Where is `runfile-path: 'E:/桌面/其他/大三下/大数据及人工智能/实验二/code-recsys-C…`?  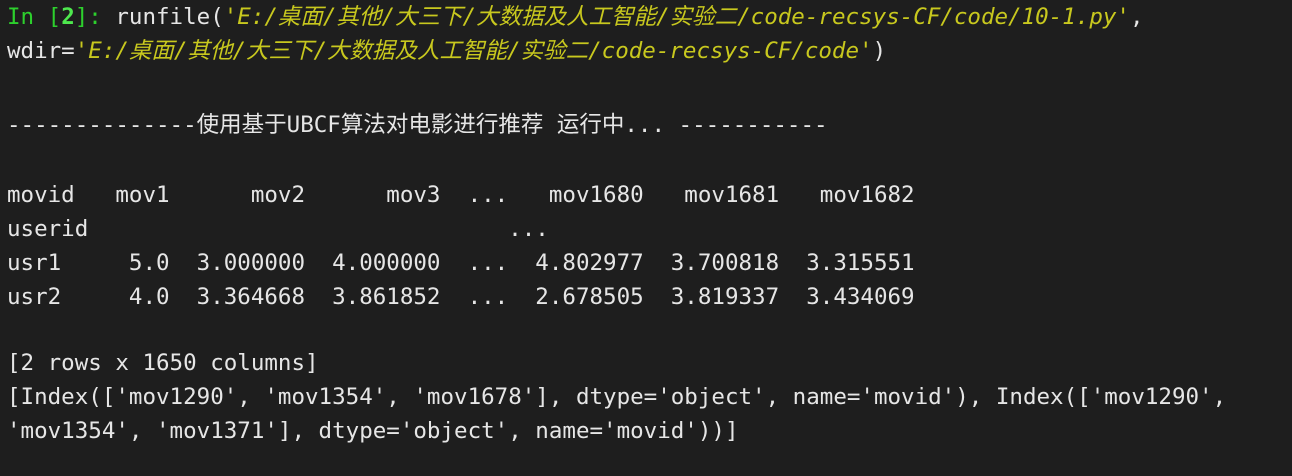 runfile-path: 'E:/桌面/其他/大三下/大数据及人工智能/实验二/code-recsys-C… is located at coordinates (676, 17).